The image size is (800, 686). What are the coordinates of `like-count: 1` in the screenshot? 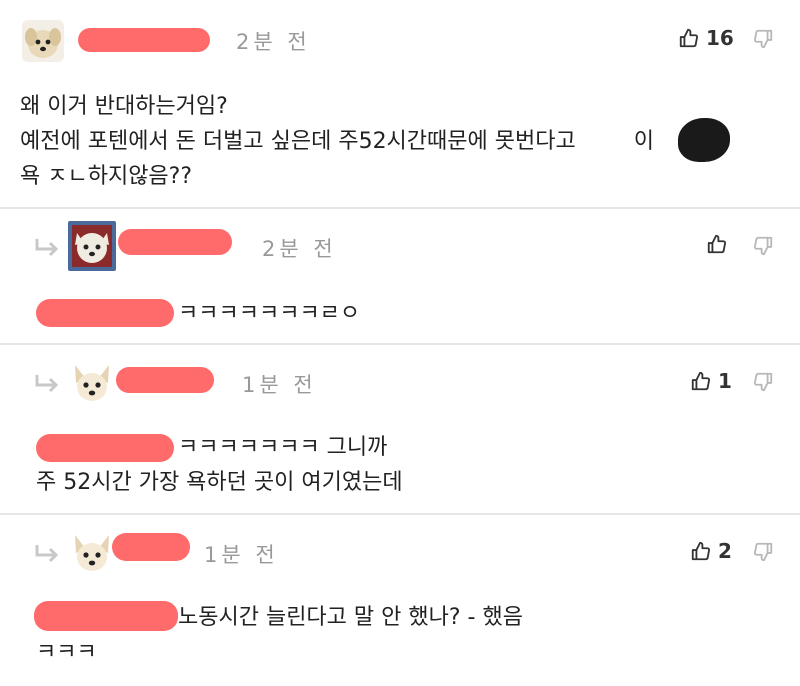 It's located at (725, 381).